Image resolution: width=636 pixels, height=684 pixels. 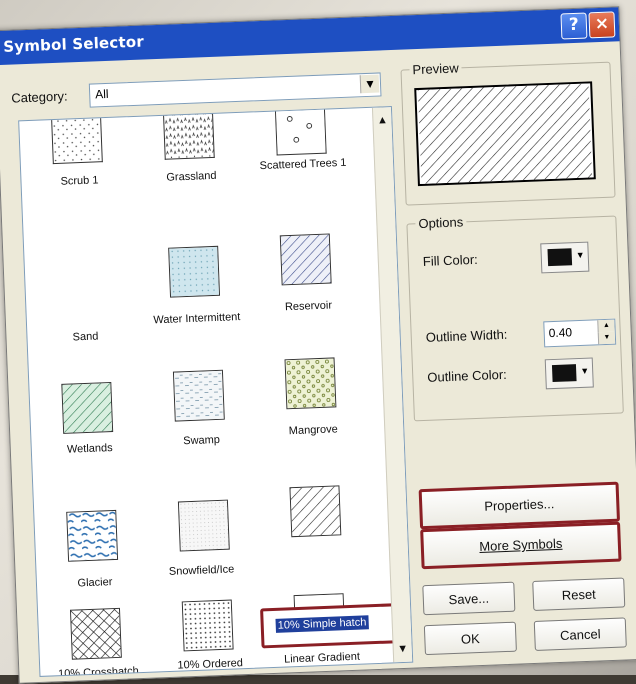 I want to click on grassland-pattern-icon, so click(x=188, y=133).